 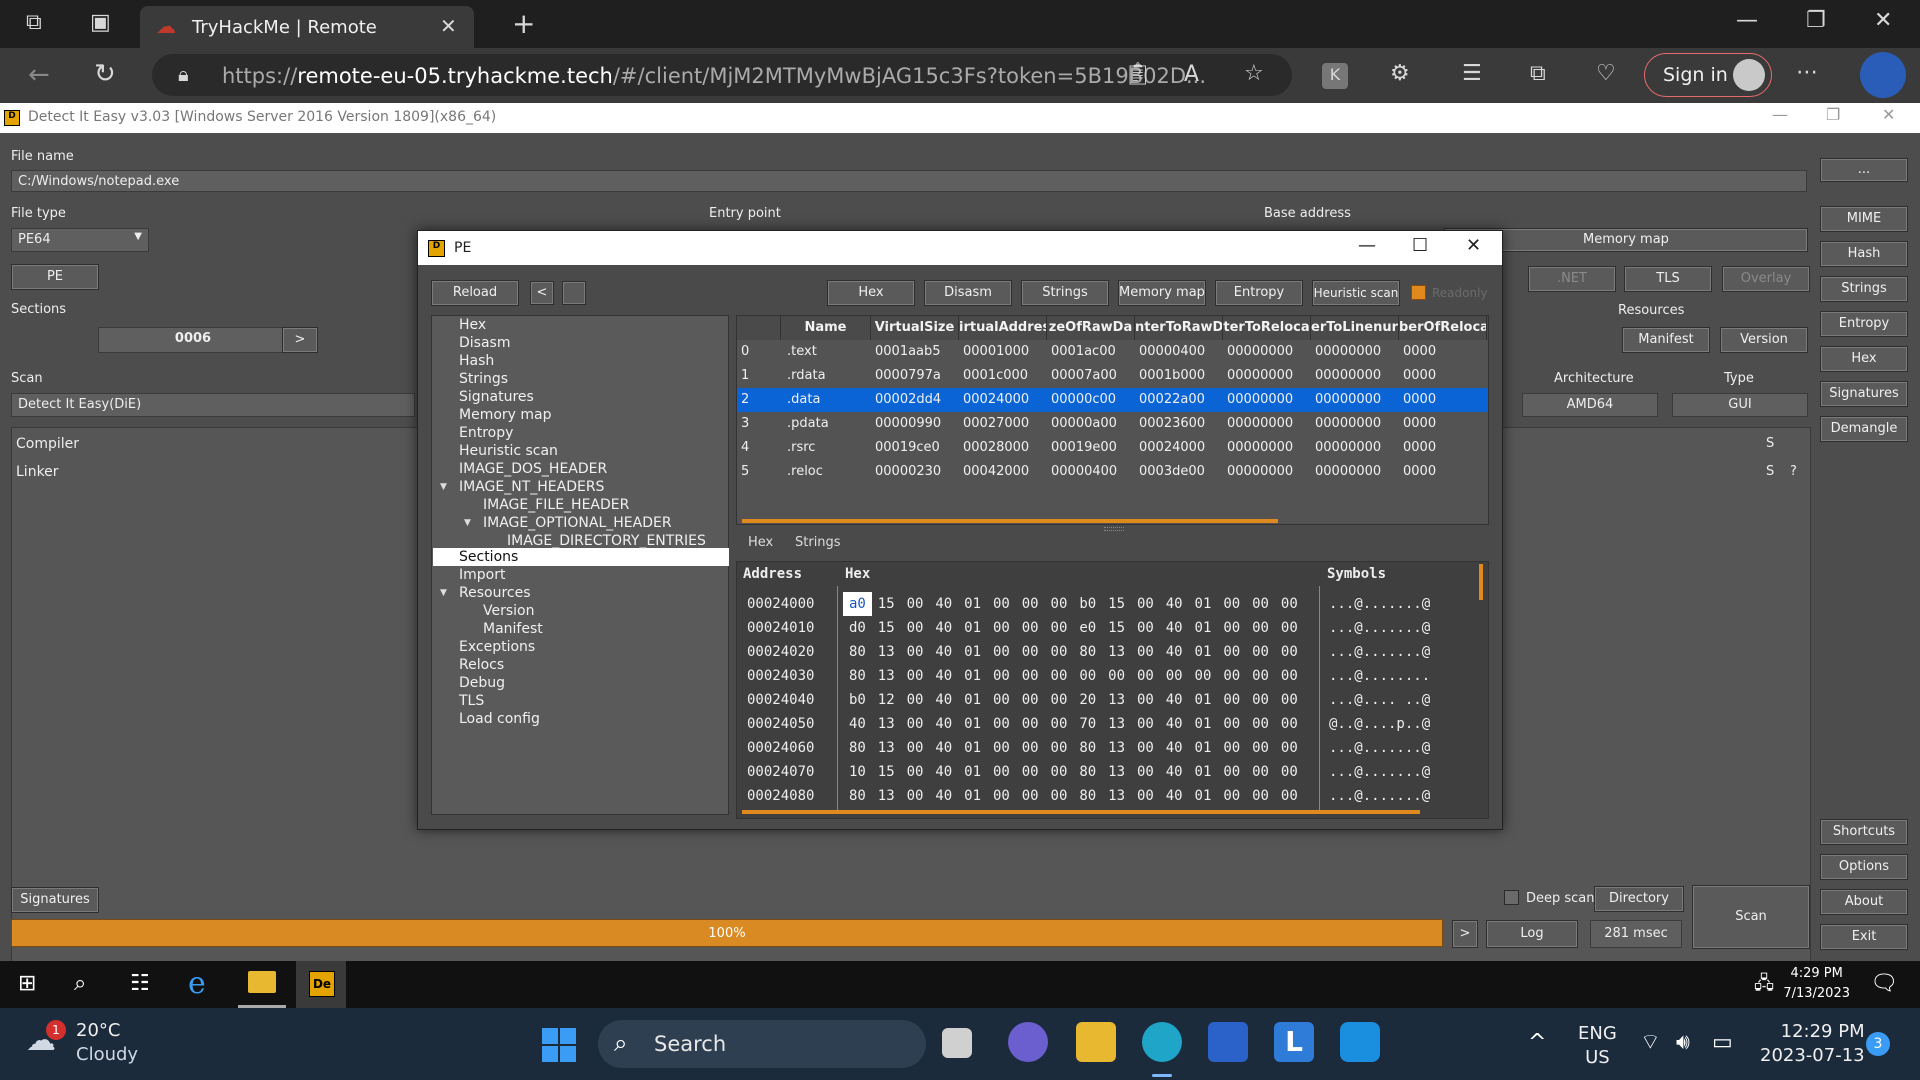 I want to click on hex-bytes-line: a0 15 00 40 01 00 00 00 b0 15 00 40 01 00 00 00, so click(x=1073, y=604).